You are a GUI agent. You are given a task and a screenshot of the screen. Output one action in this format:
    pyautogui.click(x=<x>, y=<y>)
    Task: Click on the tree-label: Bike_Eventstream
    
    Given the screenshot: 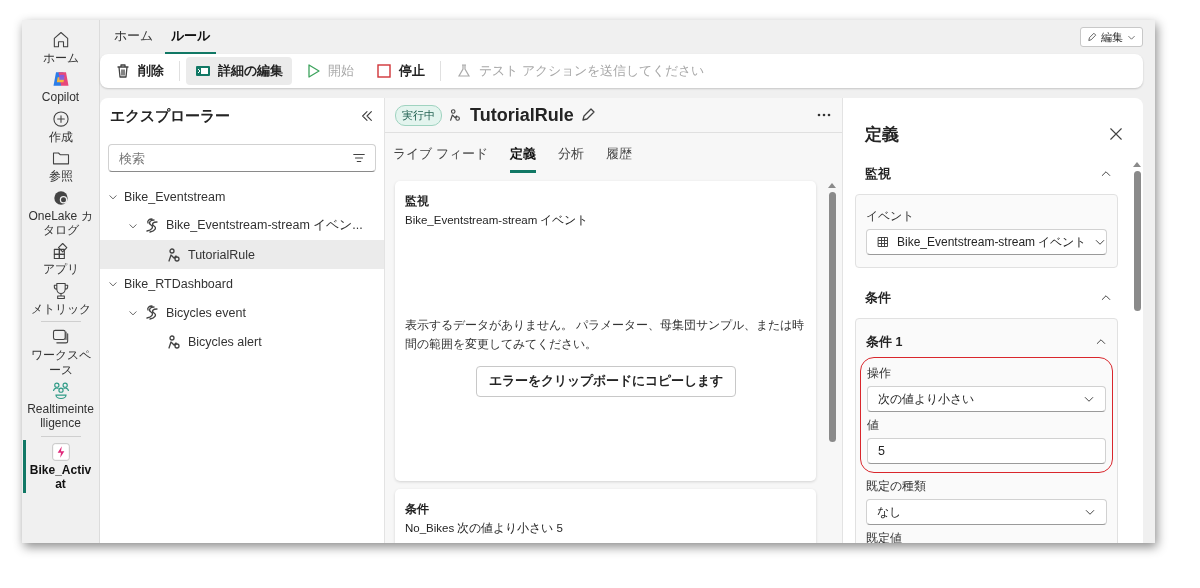 What is the action you would take?
    pyautogui.click(x=175, y=196)
    